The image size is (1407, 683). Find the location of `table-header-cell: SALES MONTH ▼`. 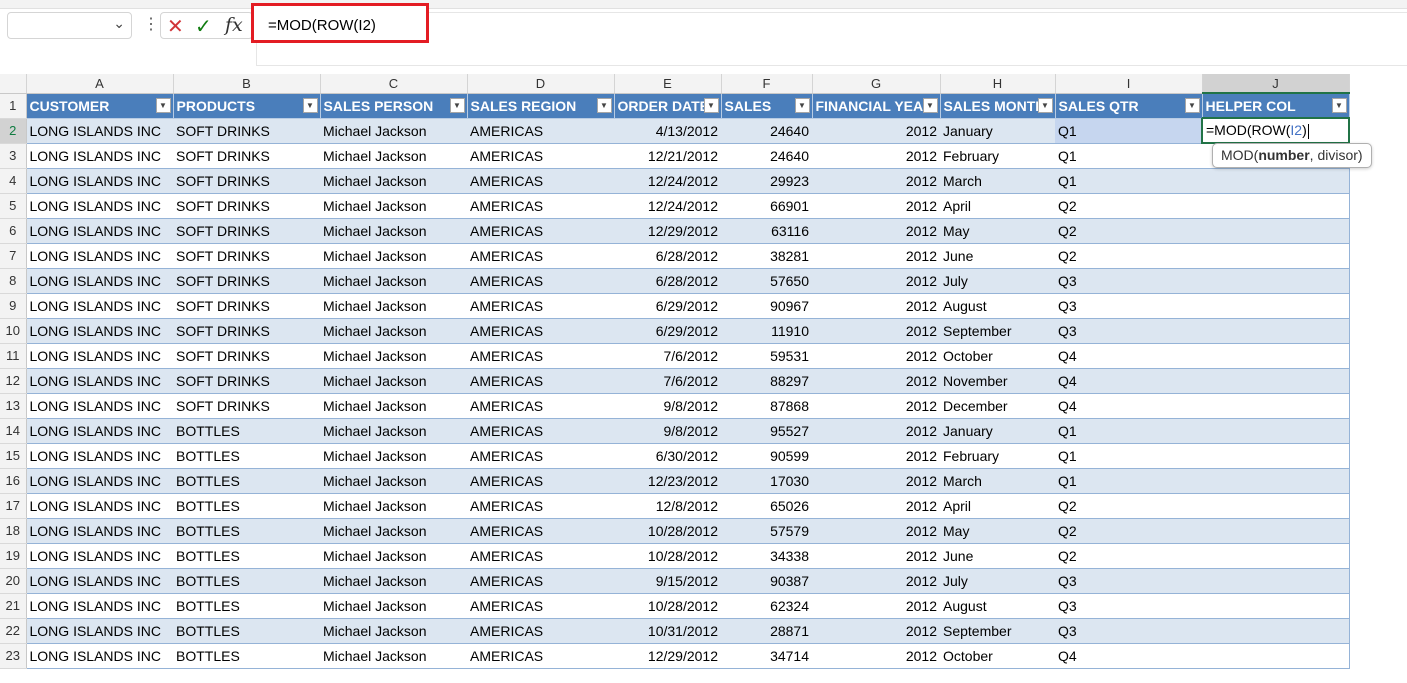

table-header-cell: SALES MONTH ▼ is located at coordinates (998, 106).